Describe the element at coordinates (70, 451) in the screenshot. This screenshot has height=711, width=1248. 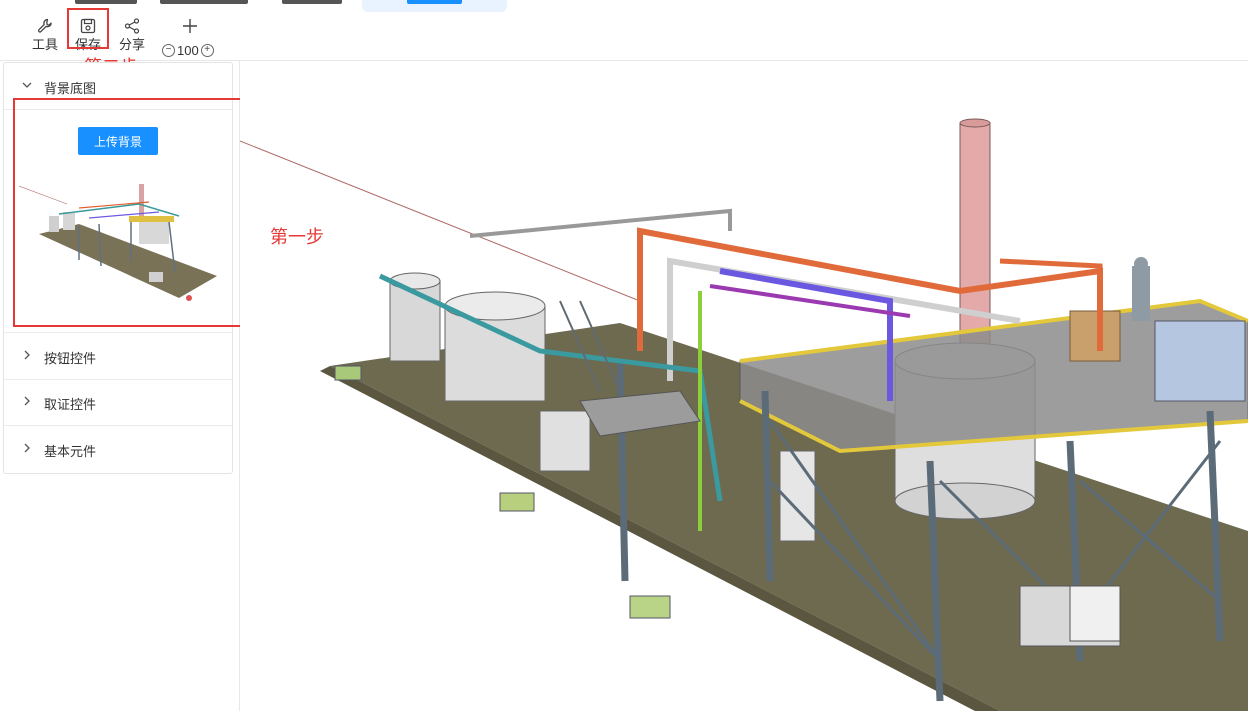
I see `section-label: 基本元件` at that location.